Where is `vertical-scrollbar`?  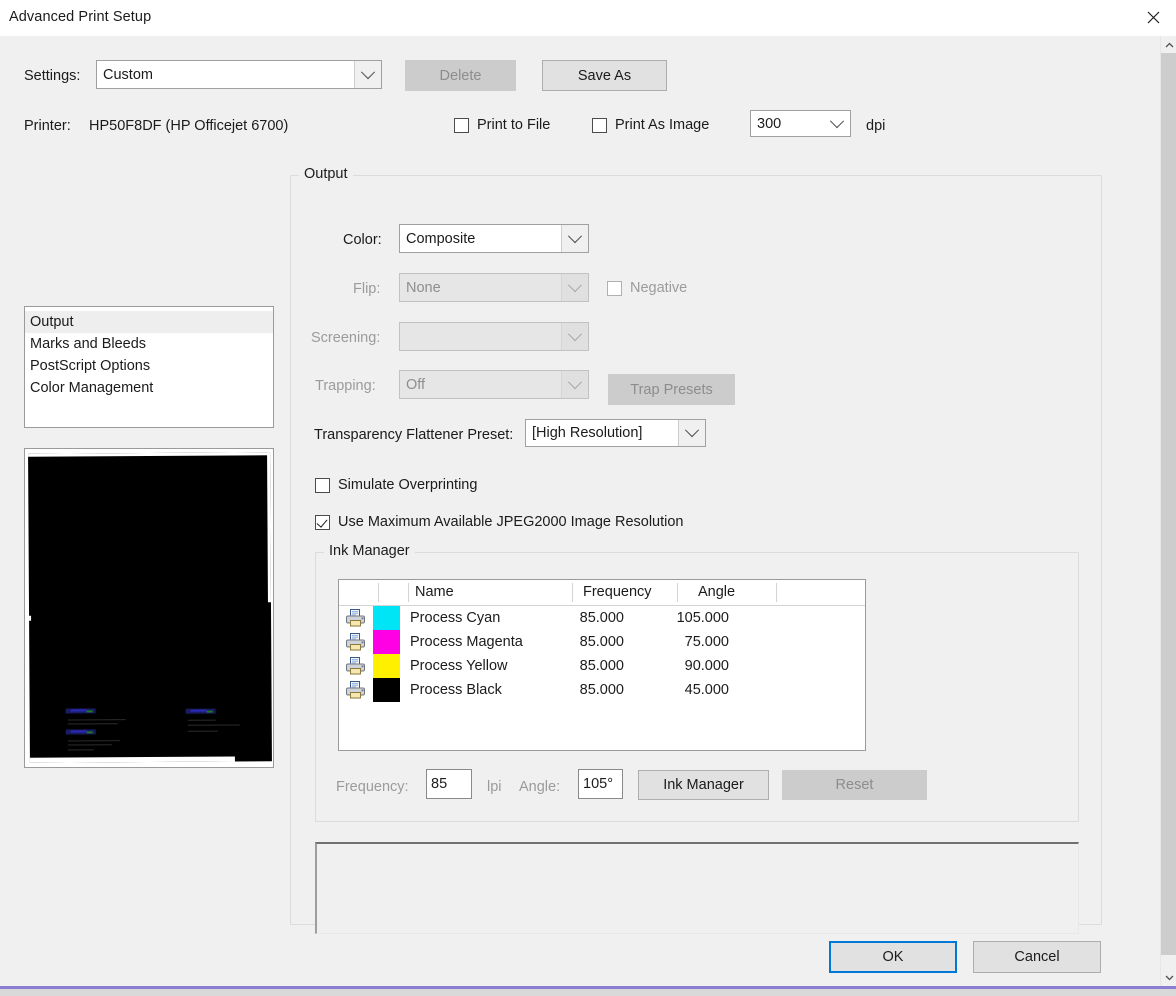
vertical-scrollbar is located at coordinates (1168, 511).